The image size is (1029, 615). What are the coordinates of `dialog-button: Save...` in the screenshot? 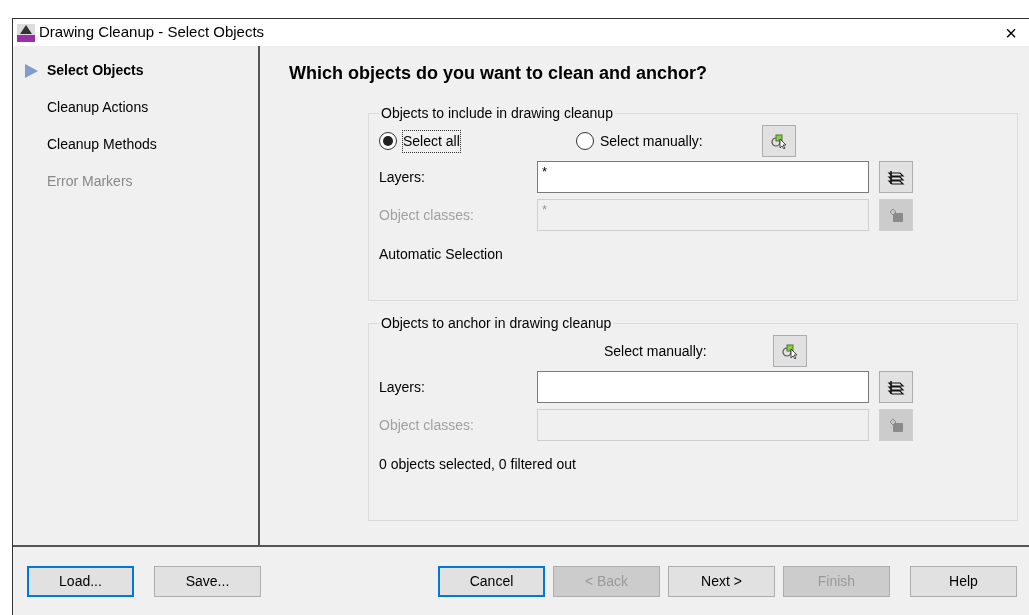 It's located at (207, 581).